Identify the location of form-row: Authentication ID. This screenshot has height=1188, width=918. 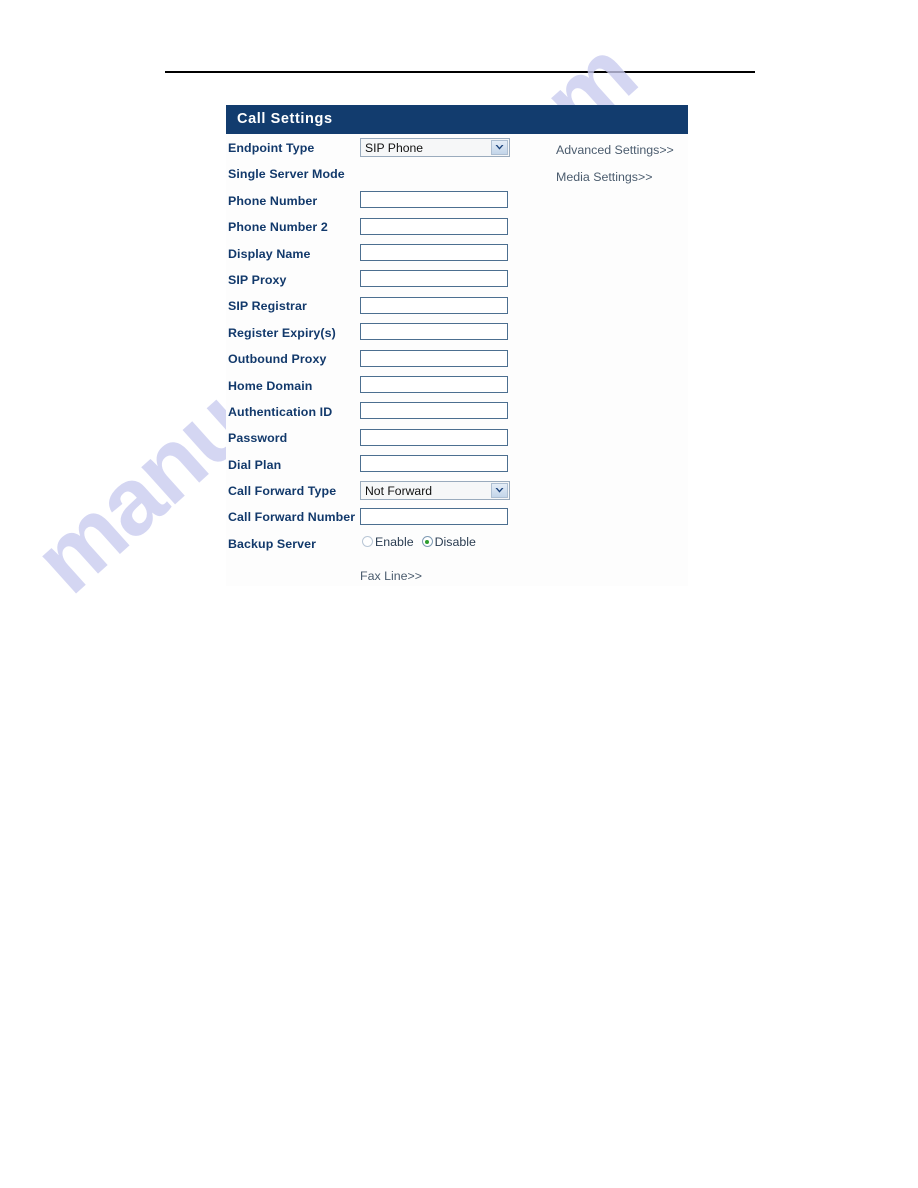
(457, 415).